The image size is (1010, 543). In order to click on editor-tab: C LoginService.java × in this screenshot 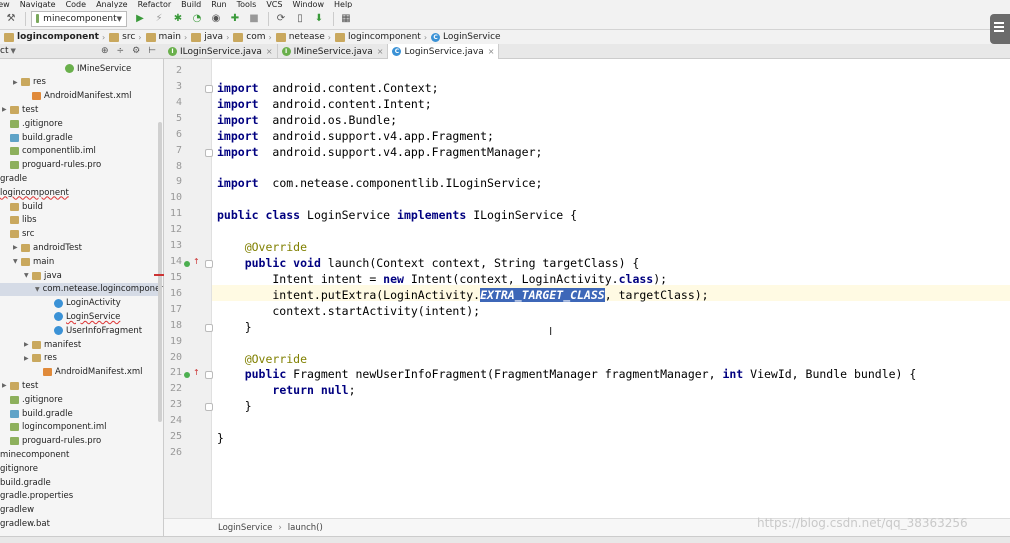, I will do `click(444, 51)`.